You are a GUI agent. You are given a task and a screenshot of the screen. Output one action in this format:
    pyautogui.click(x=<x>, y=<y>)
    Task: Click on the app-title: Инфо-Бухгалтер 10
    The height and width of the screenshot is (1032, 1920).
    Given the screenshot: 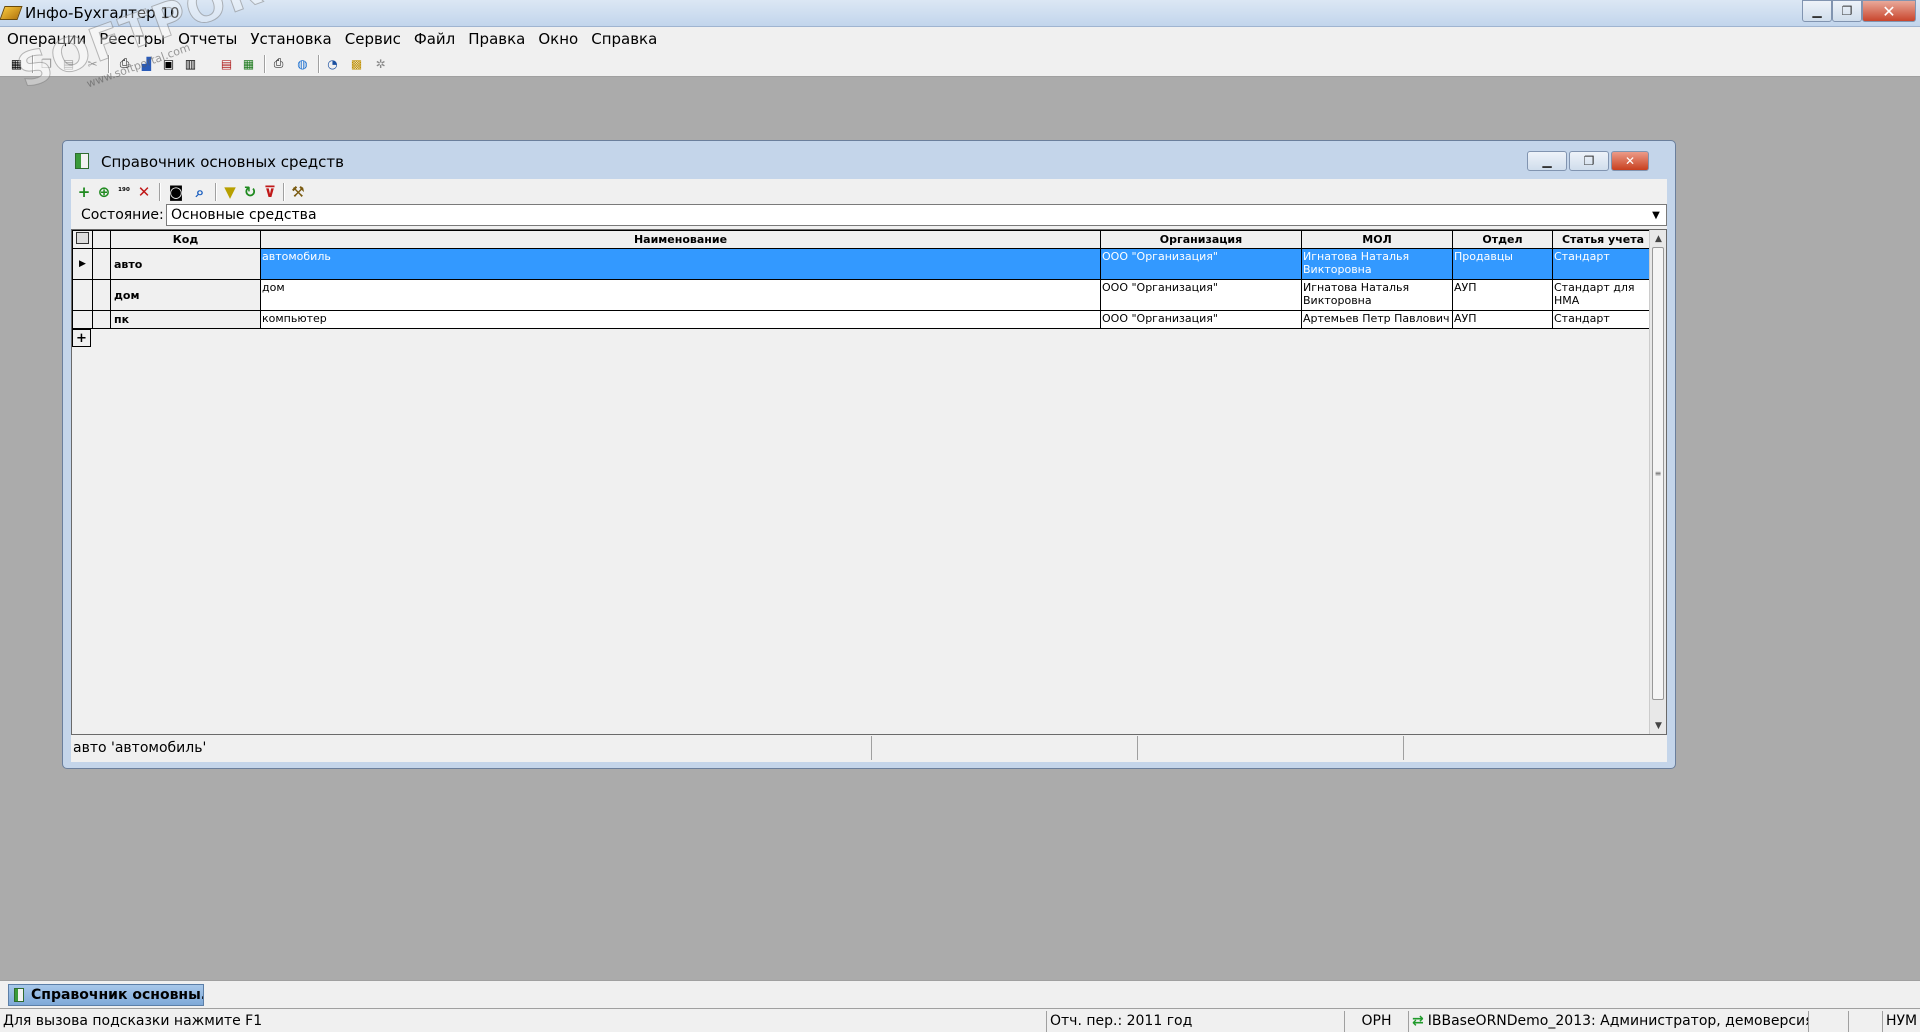 What is the action you would take?
    pyautogui.click(x=102, y=13)
    